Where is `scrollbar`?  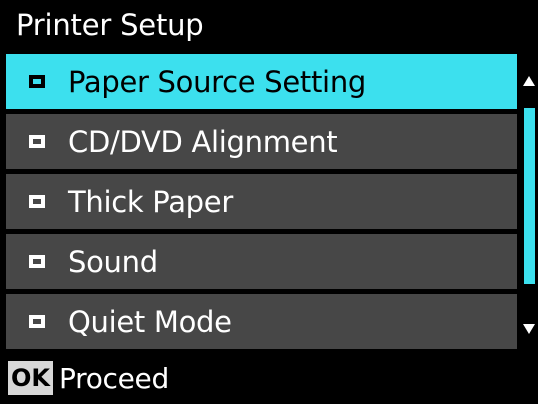 scrollbar is located at coordinates (529, 201).